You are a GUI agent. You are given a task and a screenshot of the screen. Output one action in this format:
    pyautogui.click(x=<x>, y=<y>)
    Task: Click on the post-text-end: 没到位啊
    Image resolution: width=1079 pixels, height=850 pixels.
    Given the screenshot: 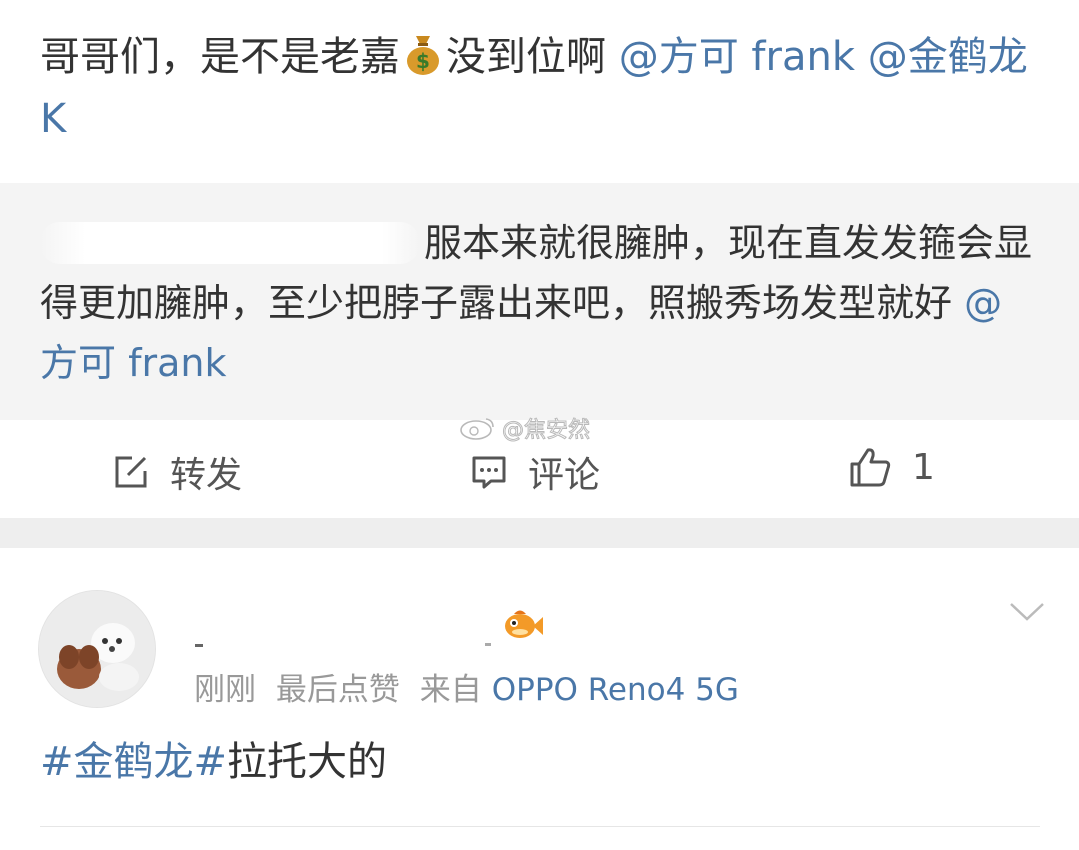 What is the action you would take?
    pyautogui.click(x=526, y=57)
    